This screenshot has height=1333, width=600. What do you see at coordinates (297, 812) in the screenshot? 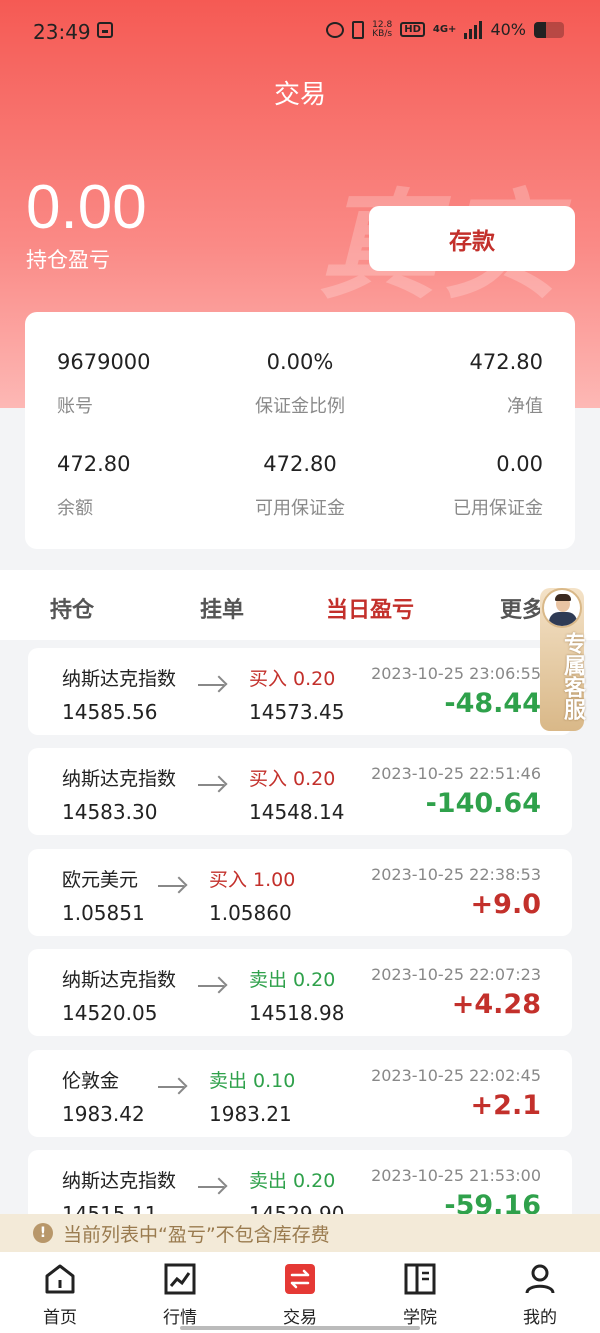
I see `trade-close-price: 14548.14` at bounding box center [297, 812].